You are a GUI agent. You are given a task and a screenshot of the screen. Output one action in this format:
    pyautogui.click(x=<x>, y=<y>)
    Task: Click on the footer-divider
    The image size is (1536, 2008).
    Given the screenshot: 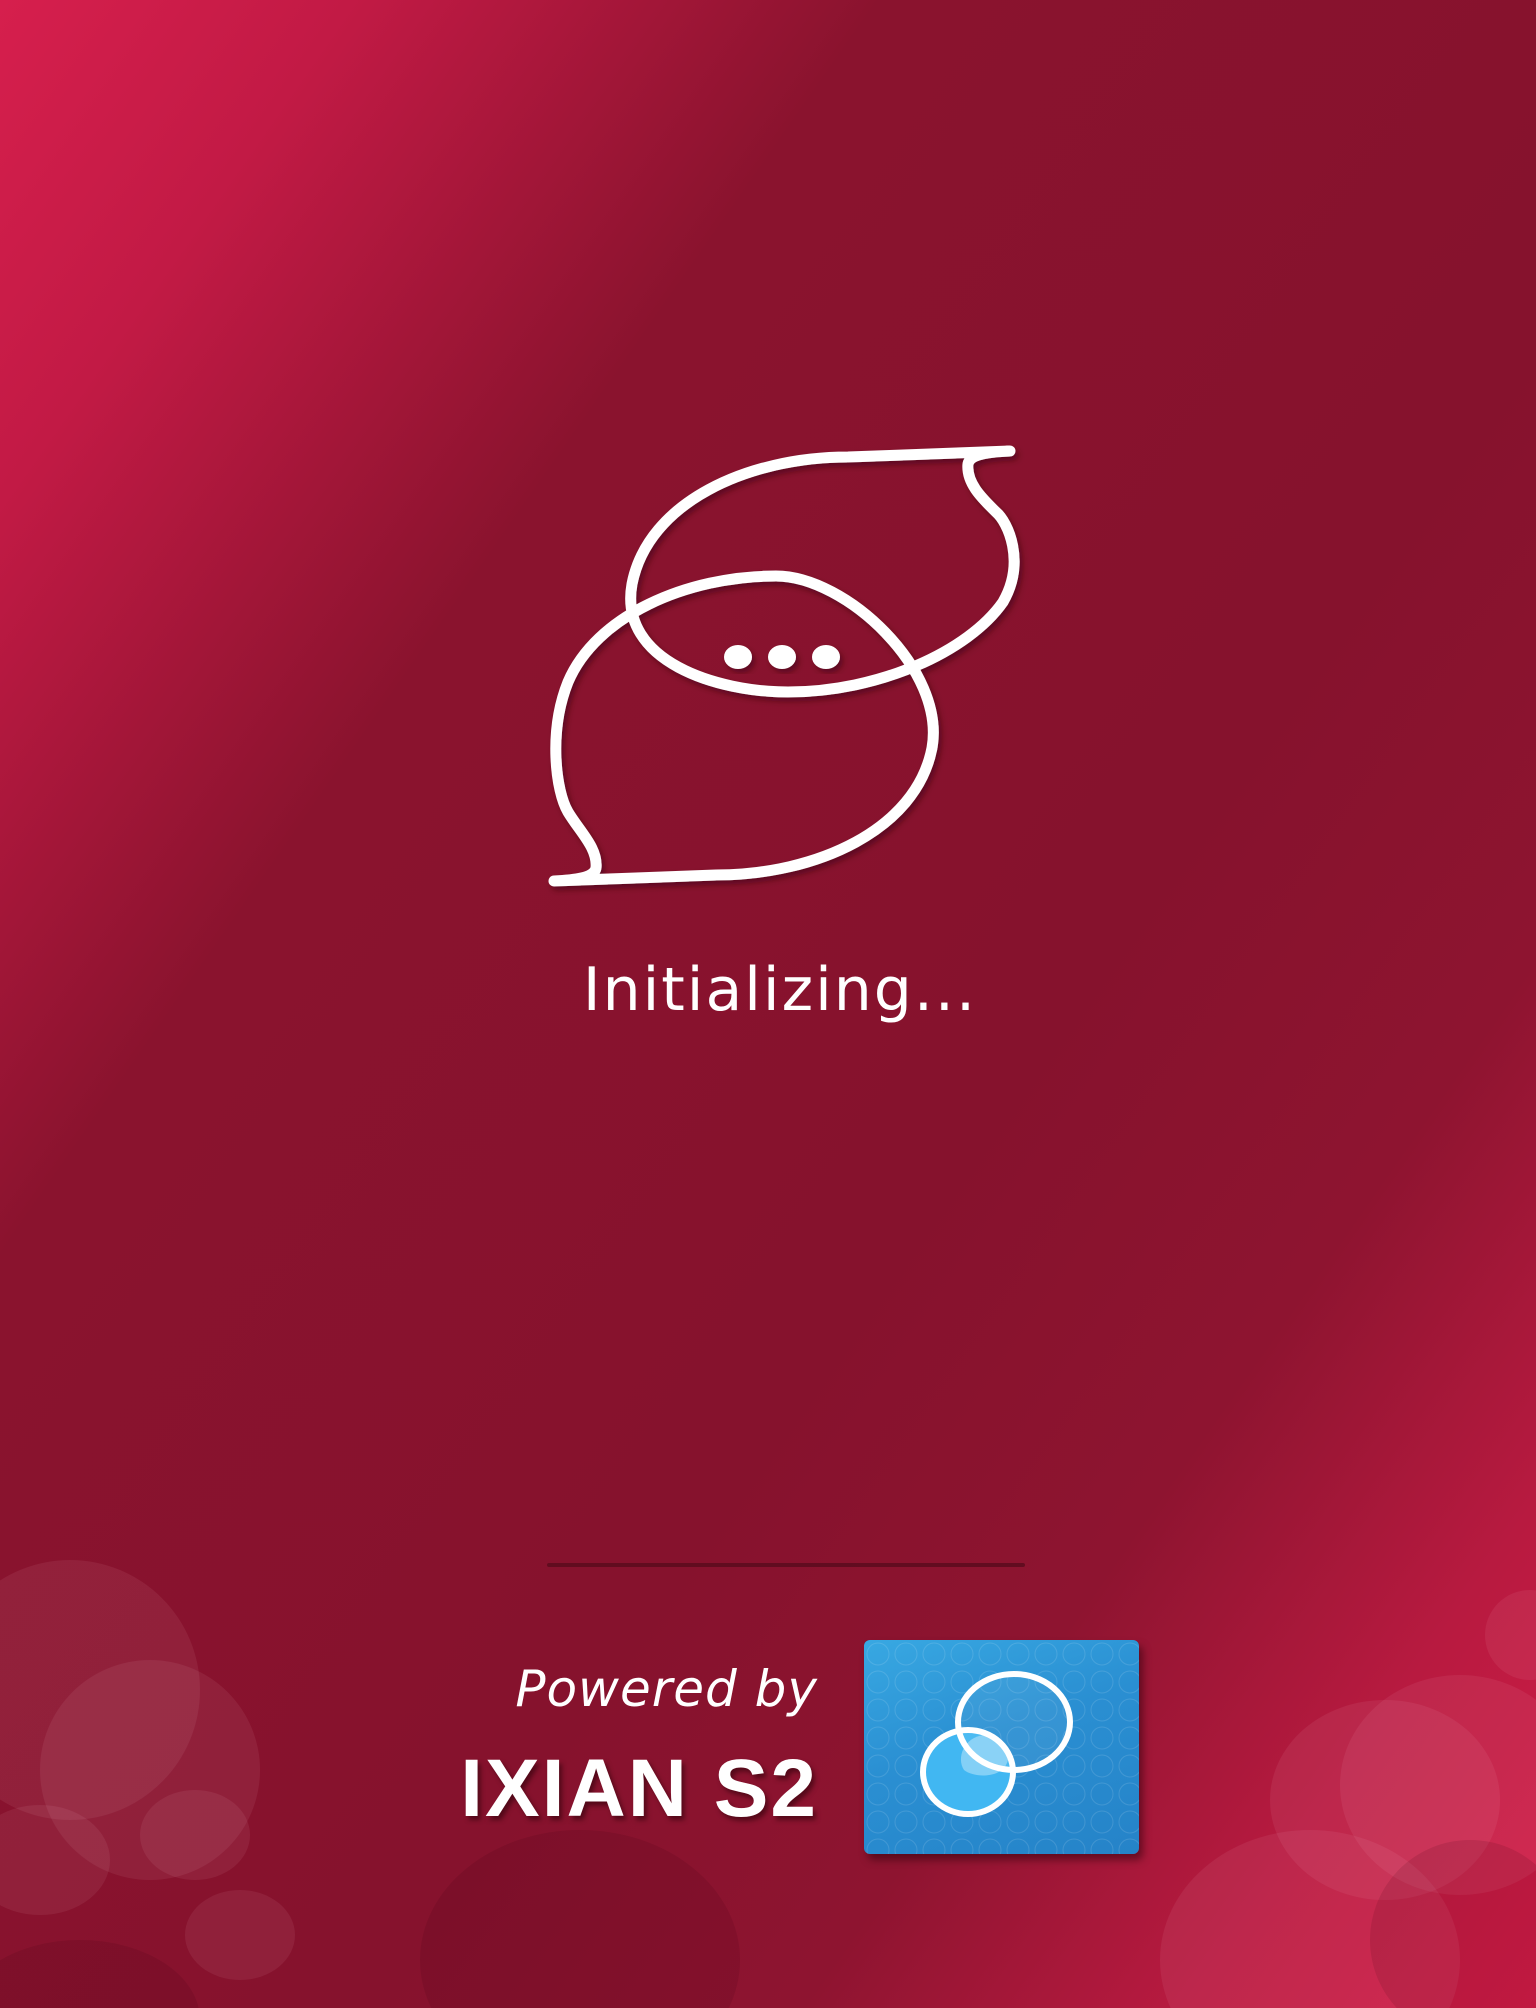 What is the action you would take?
    pyautogui.click(x=786, y=1565)
    